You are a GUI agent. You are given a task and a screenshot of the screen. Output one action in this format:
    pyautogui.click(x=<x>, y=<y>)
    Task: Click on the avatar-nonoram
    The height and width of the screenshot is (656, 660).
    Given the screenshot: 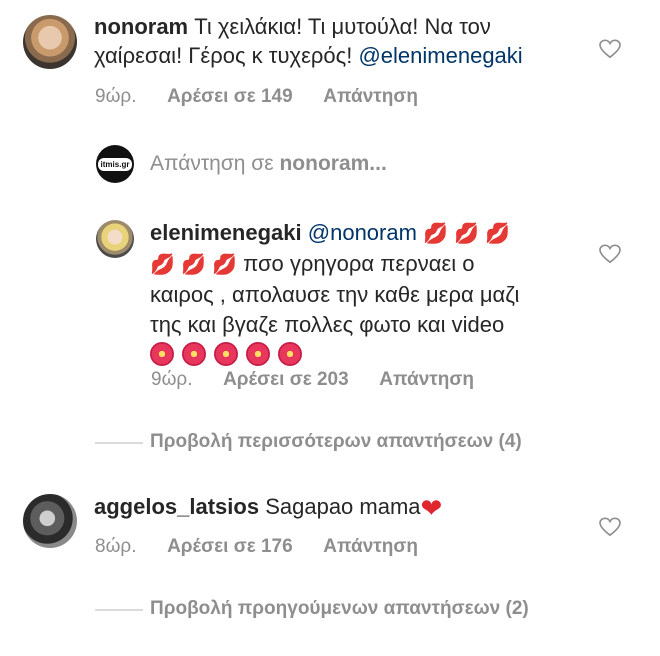 What is the action you would take?
    pyautogui.click(x=50, y=42)
    